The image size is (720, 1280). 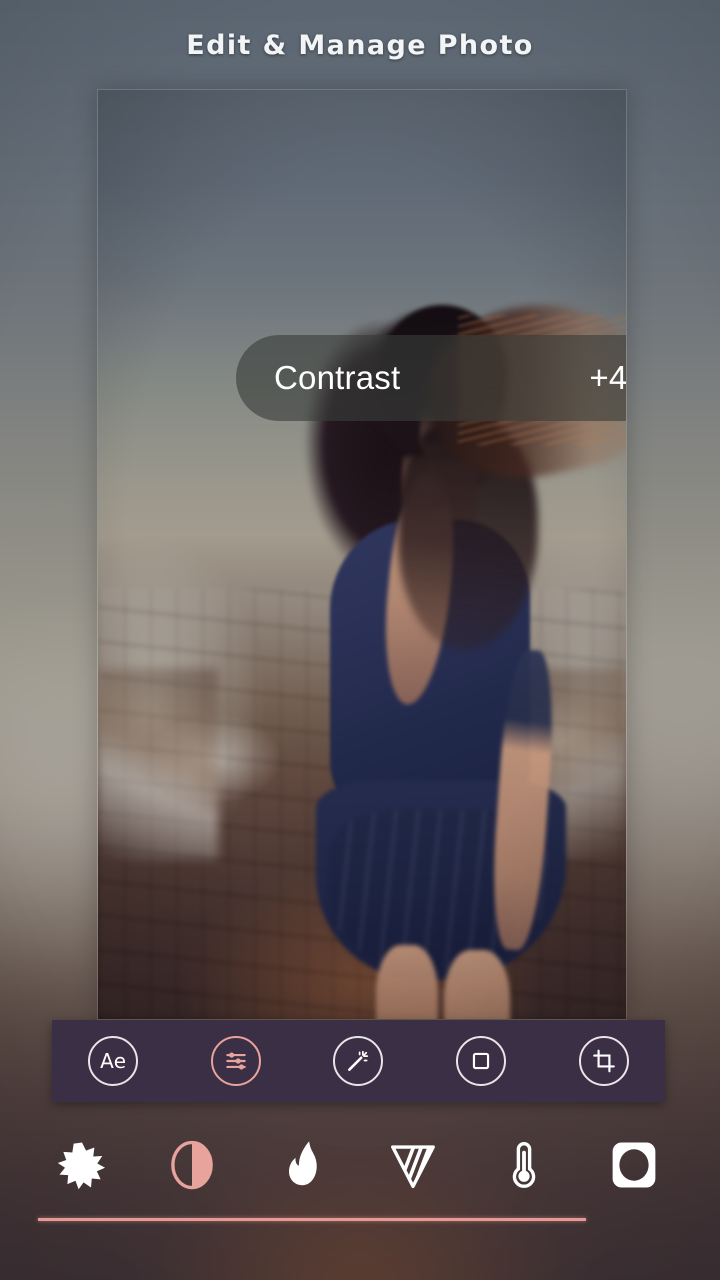 What do you see at coordinates (431, 378) in the screenshot?
I see `adjustment-hud: Contrast +40` at bounding box center [431, 378].